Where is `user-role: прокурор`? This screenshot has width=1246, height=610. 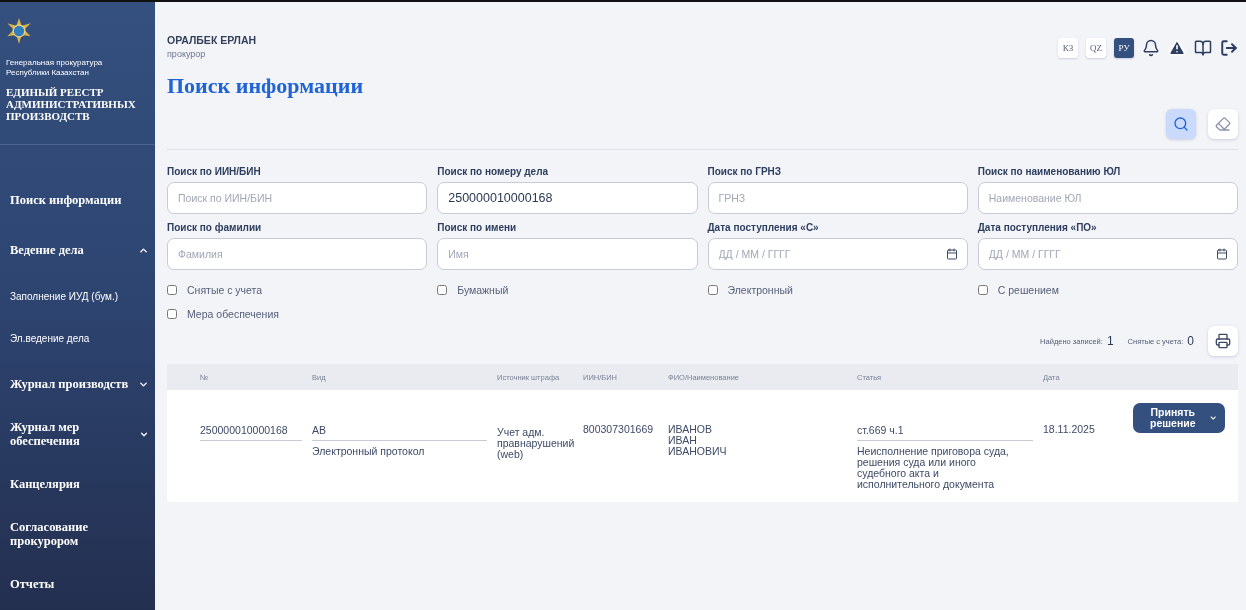
user-role: прокурор is located at coordinates (187, 54).